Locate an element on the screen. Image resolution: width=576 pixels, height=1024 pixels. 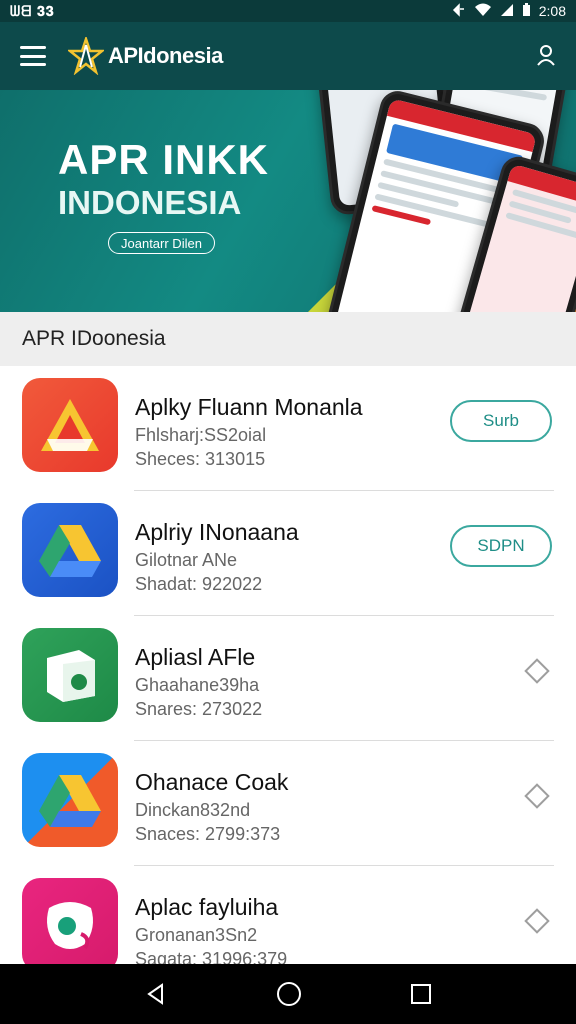
app-meta: Shadat: 922022 is located at coordinates (199, 584).